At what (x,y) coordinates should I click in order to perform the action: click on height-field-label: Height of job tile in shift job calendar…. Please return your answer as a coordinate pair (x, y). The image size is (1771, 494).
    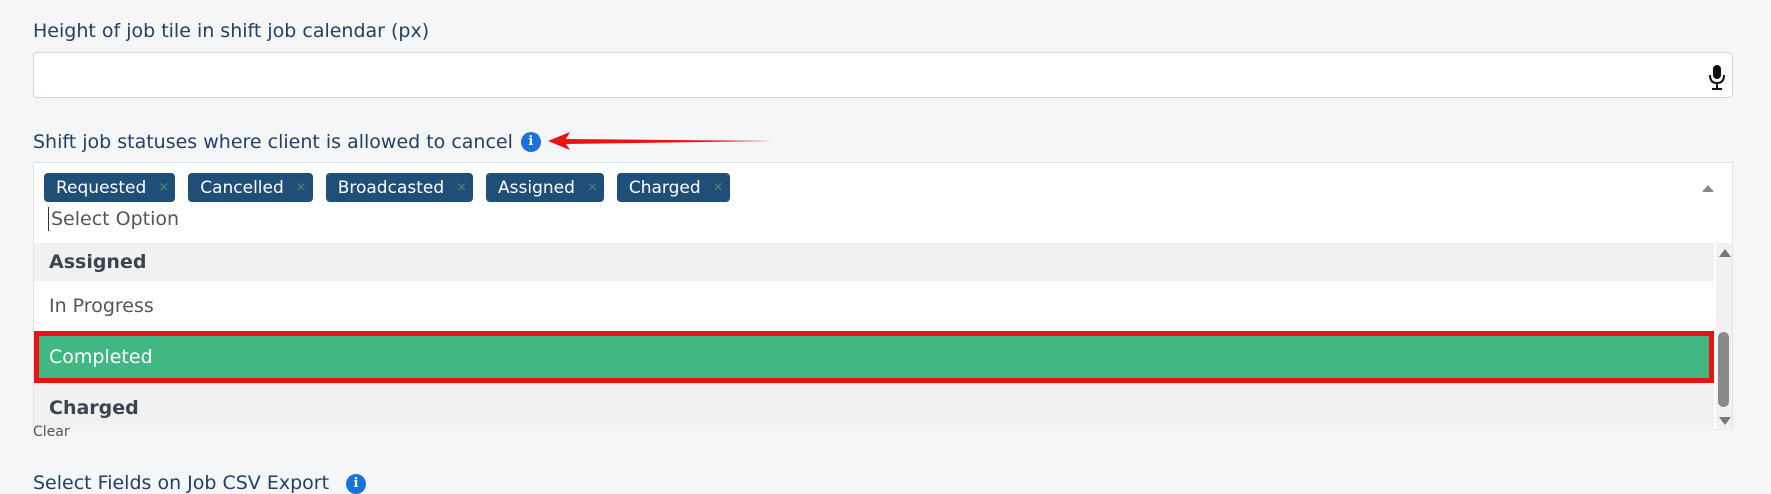
    Looking at the image, I should click on (231, 31).